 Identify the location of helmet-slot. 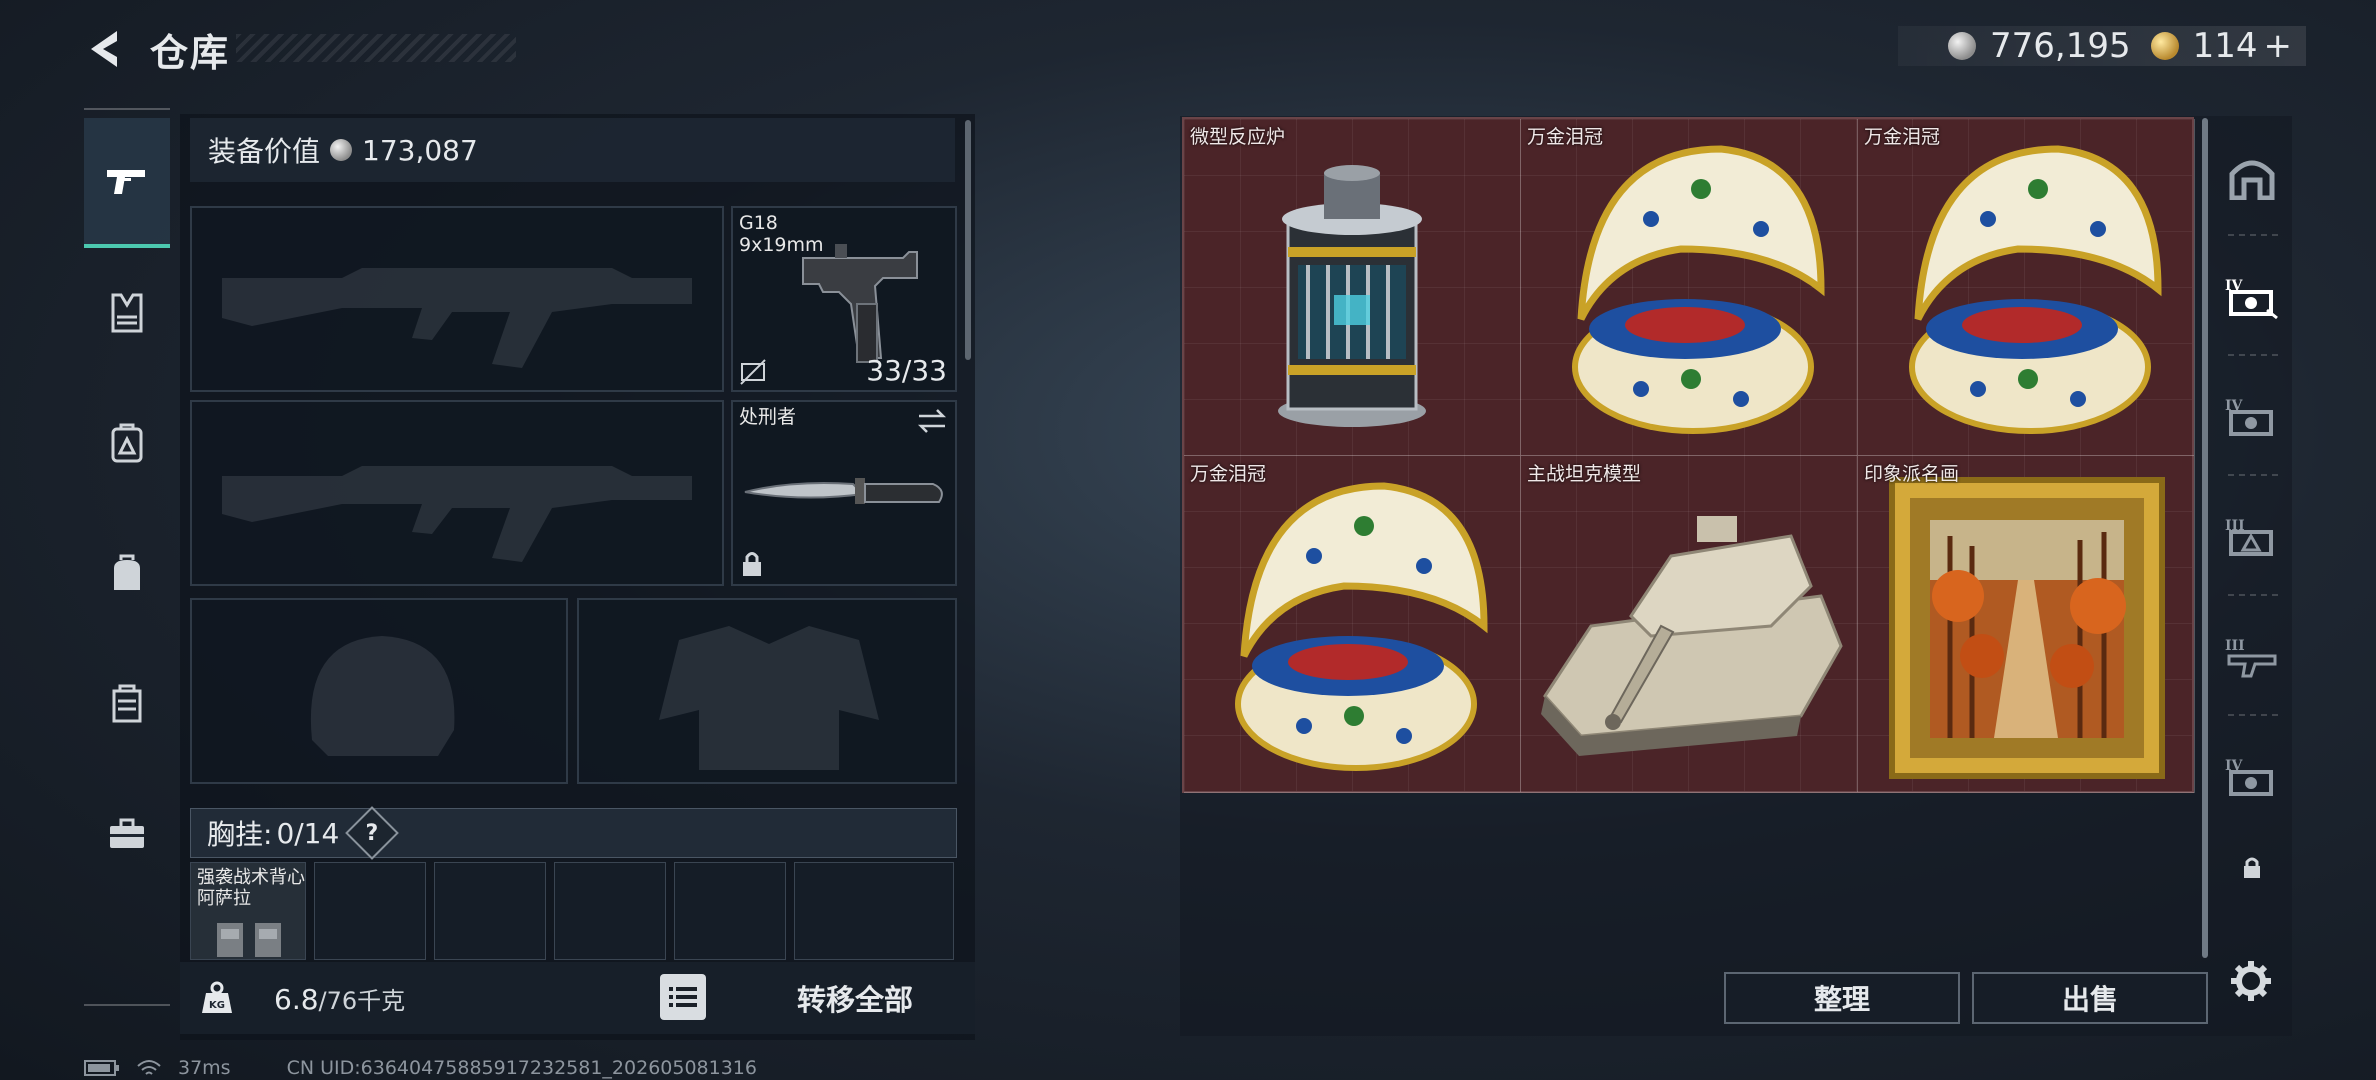
(379, 691).